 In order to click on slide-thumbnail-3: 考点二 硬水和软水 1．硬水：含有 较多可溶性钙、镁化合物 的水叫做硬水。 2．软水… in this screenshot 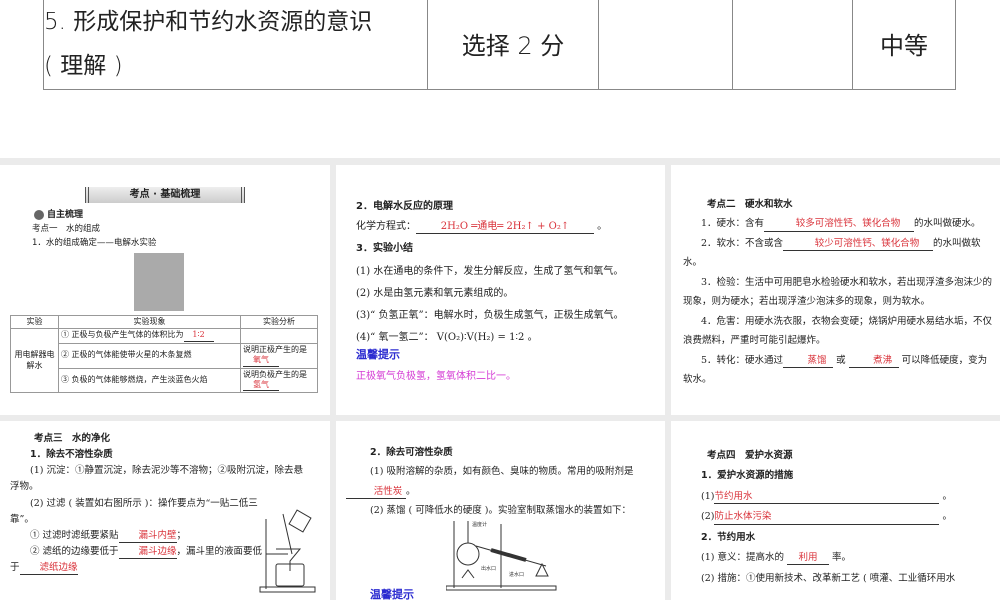, I will do `click(835, 290)`.